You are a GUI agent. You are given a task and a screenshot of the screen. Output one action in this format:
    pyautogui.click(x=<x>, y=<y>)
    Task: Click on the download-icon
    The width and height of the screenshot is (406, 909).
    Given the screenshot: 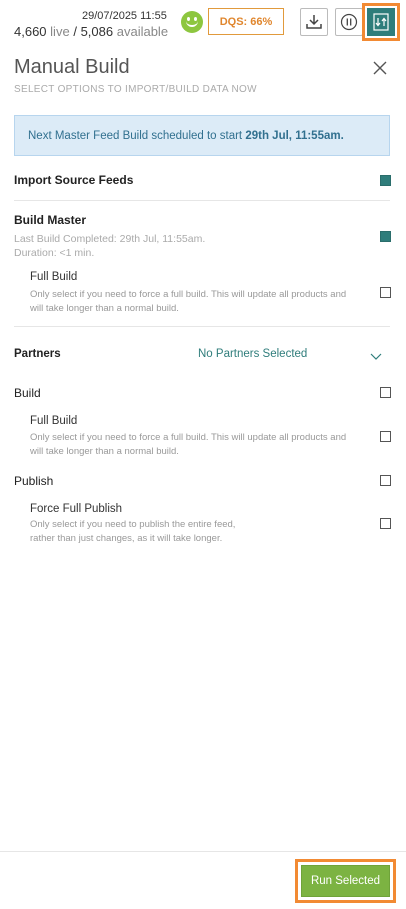 What is the action you would take?
    pyautogui.click(x=314, y=22)
    